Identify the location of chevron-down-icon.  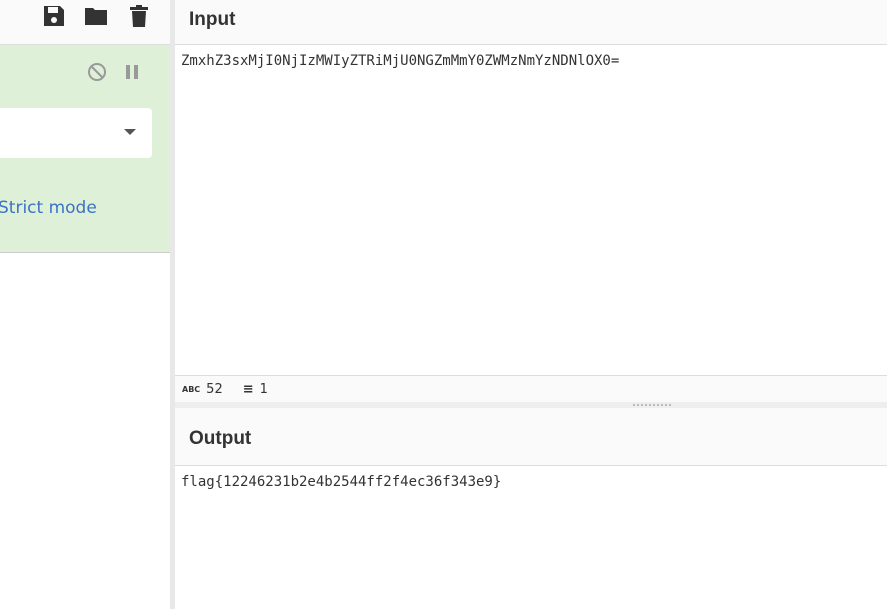
(130, 132).